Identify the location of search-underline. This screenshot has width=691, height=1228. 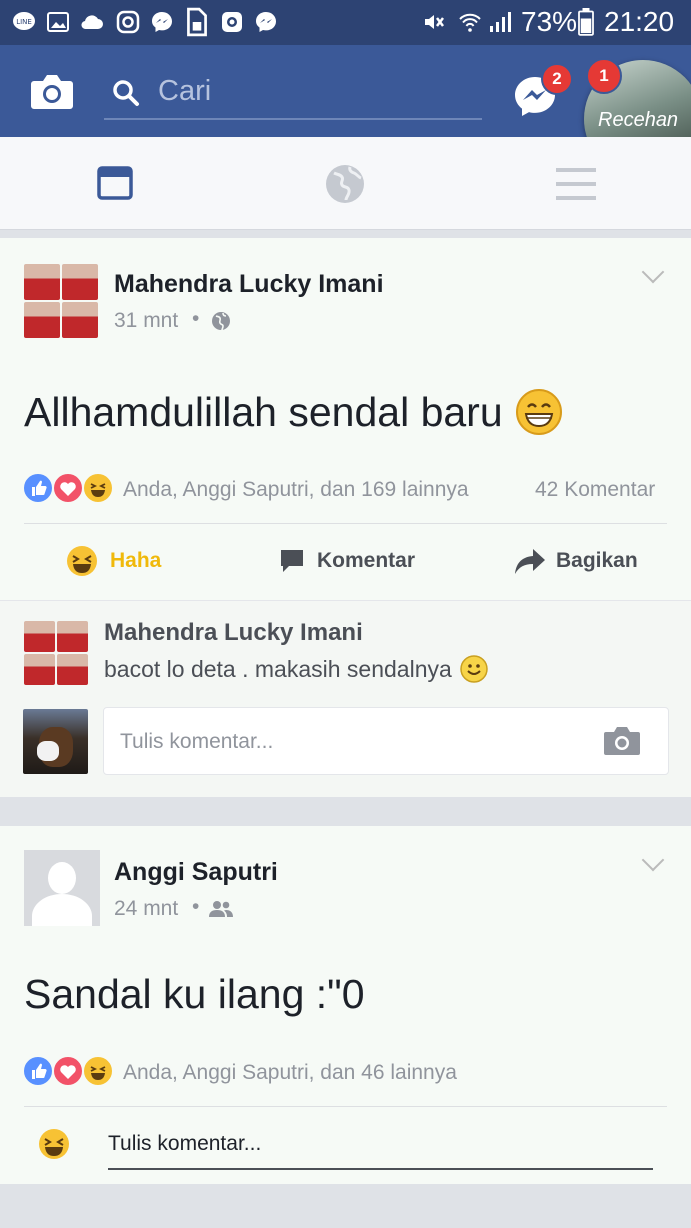
(293, 119).